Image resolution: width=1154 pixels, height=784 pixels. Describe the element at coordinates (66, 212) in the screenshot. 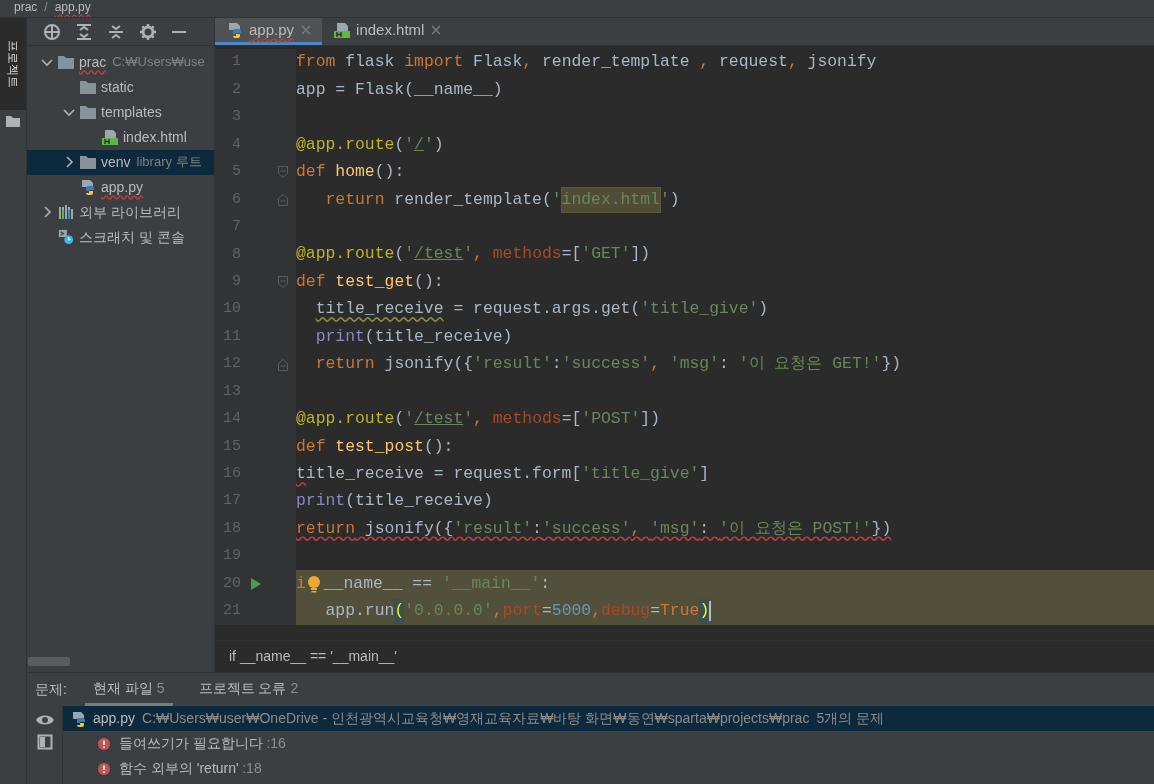

I see `library-icon` at that location.